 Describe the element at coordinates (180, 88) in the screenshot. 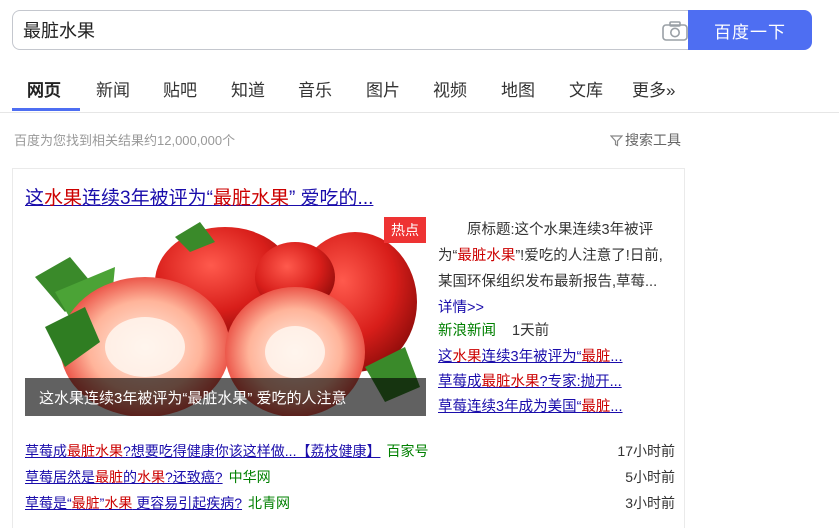

I see `tab-tieba: 贴吧` at that location.